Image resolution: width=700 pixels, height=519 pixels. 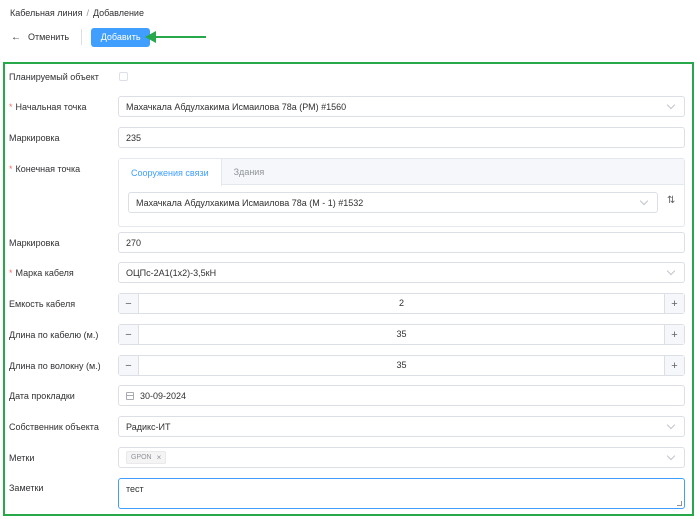 What do you see at coordinates (135, 489) in the screenshot?
I see `notes-value: тест` at bounding box center [135, 489].